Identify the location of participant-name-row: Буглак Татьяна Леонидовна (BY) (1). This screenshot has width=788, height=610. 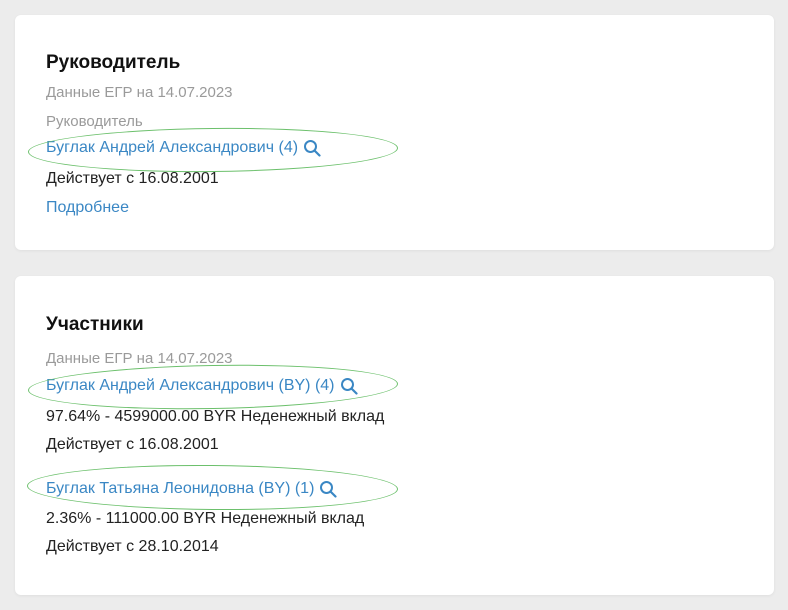
(192, 489).